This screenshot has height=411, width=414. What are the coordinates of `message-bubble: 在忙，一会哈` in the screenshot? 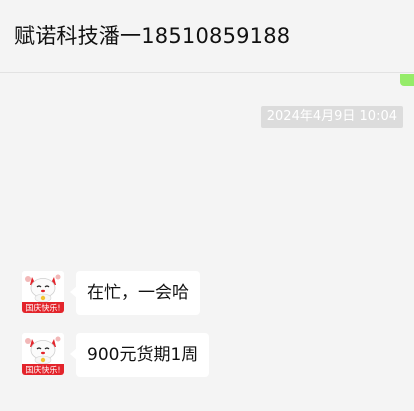 It's located at (135, 293).